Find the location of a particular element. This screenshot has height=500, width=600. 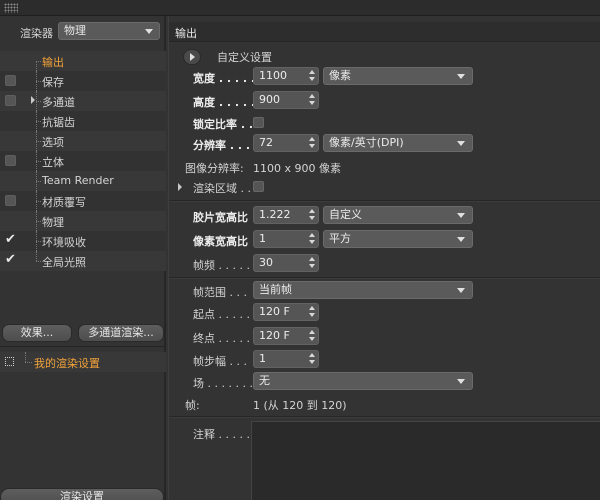

chevron-down-icon is located at coordinates (461, 215).